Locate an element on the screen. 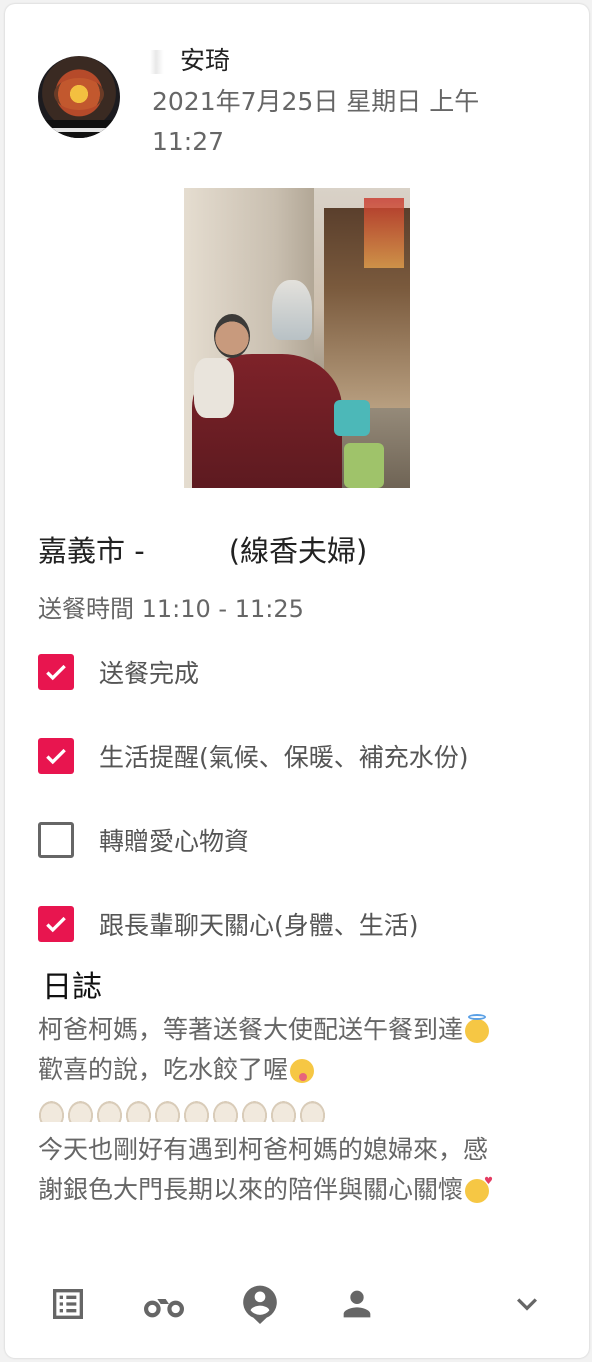 The image size is (592, 1362). checklist-item-life-reminder: 生活提醒(氣候、保暖、補充水份) is located at coordinates (253, 756).